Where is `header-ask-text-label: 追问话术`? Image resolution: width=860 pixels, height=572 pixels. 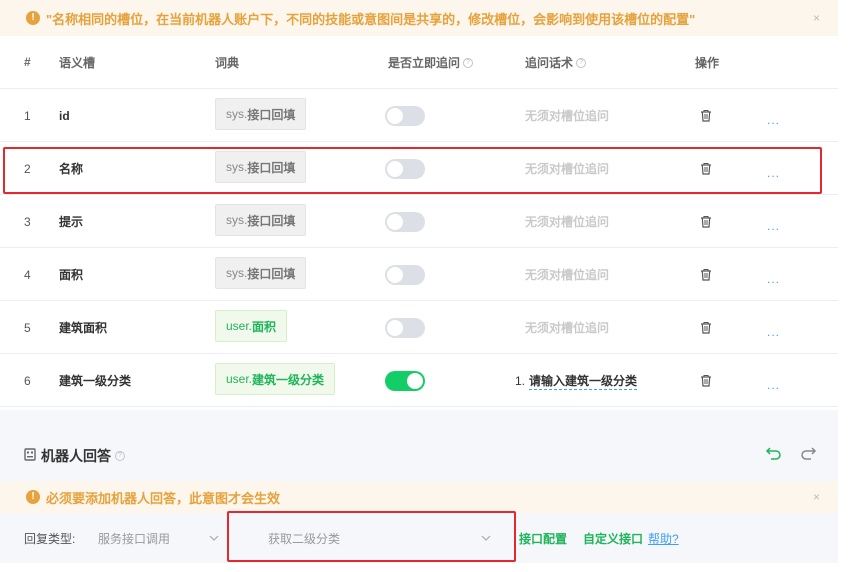 header-ask-text-label: 追问话术 is located at coordinates (549, 62).